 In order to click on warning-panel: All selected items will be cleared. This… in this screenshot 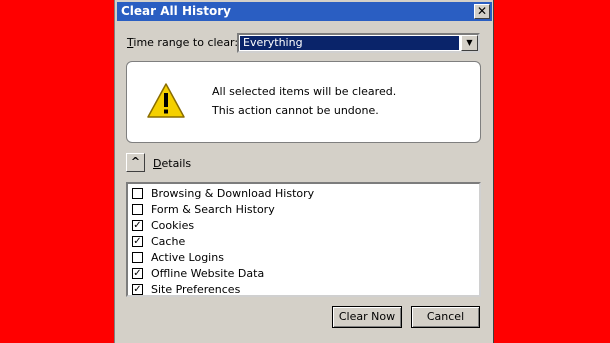, I will do `click(303, 102)`.